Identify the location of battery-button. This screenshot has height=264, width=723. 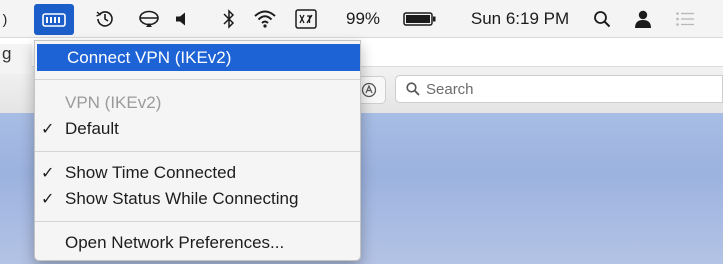
(420, 19).